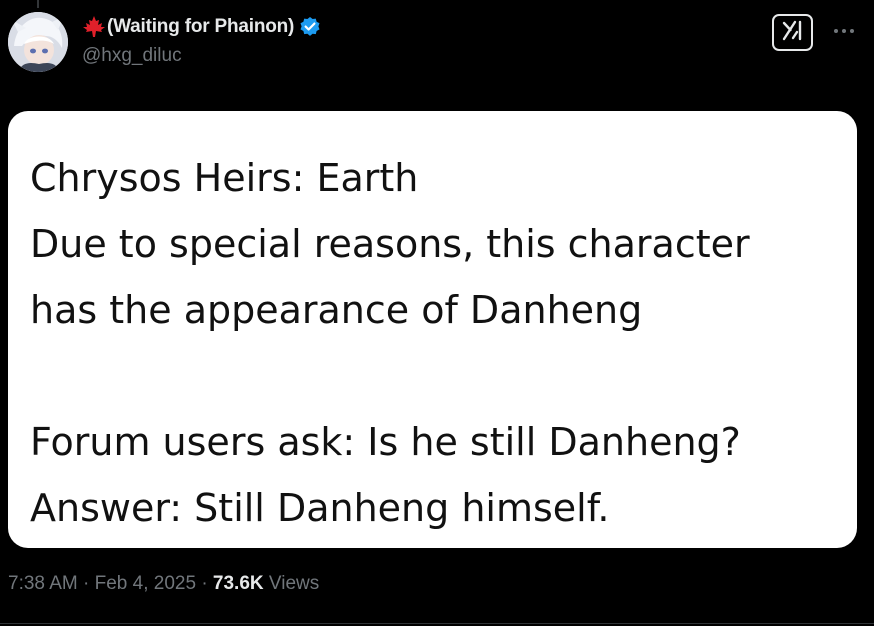 The width and height of the screenshot is (874, 626). What do you see at coordinates (385, 442) in the screenshot?
I see `media-text-line: Forum users ask: Is he still Danheng?` at bounding box center [385, 442].